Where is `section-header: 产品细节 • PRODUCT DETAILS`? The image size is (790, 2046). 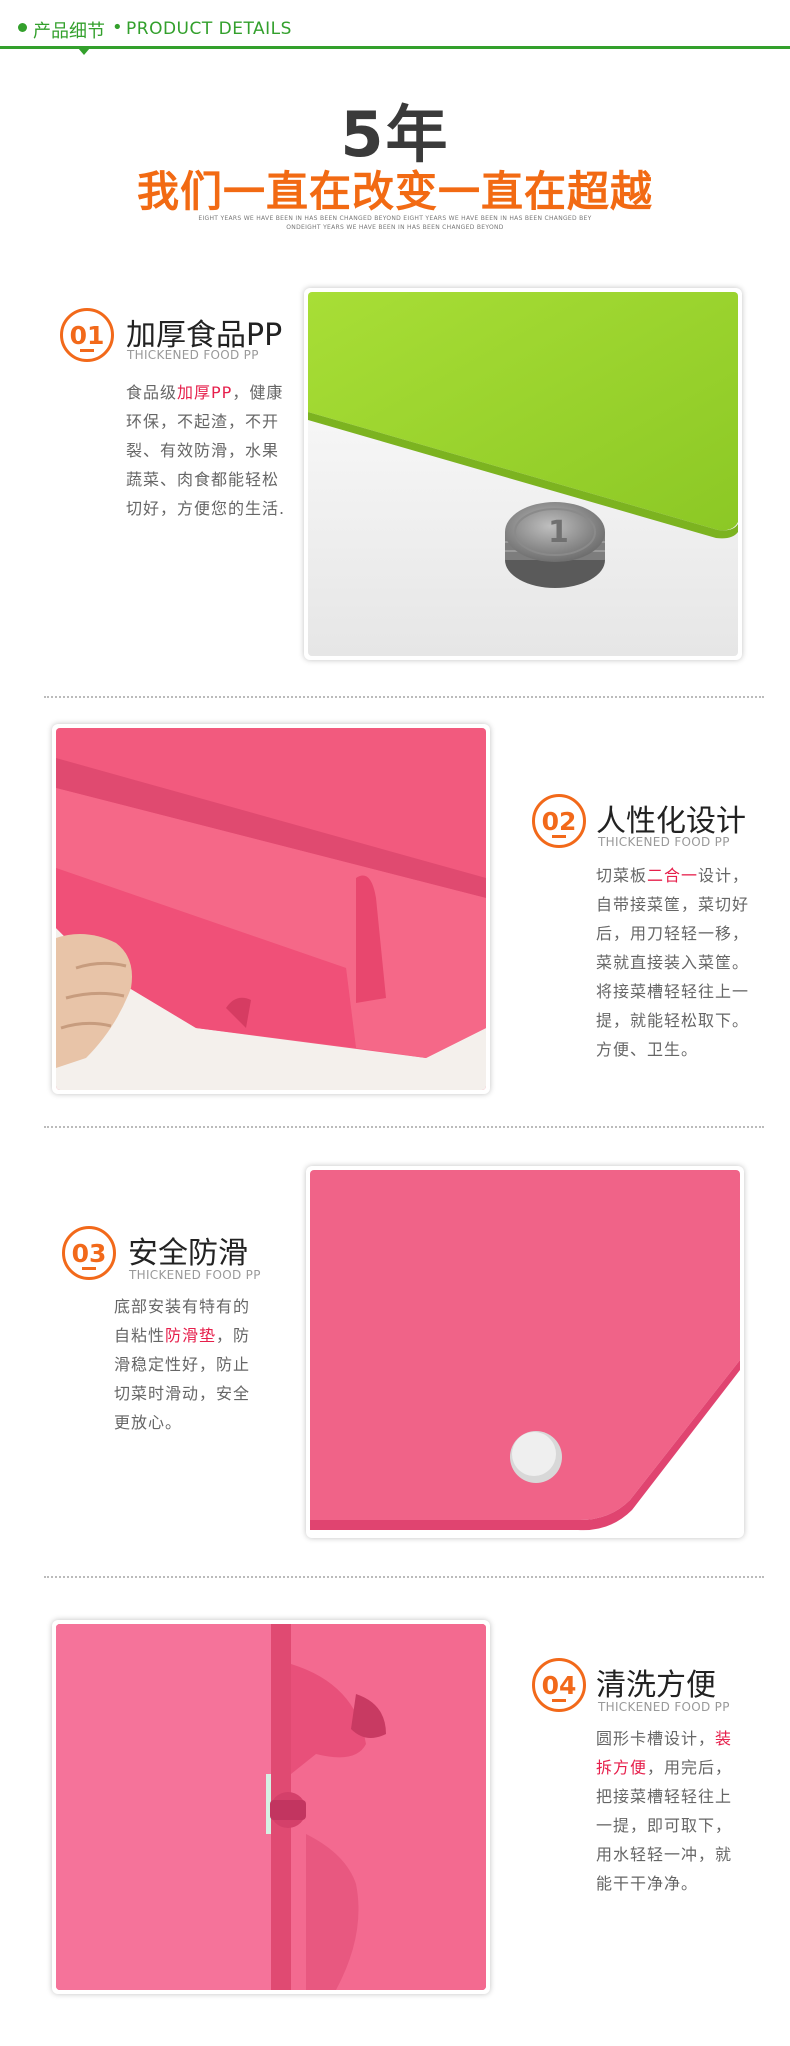 section-header: 产品细节 • PRODUCT DETAILS is located at coordinates (395, 27).